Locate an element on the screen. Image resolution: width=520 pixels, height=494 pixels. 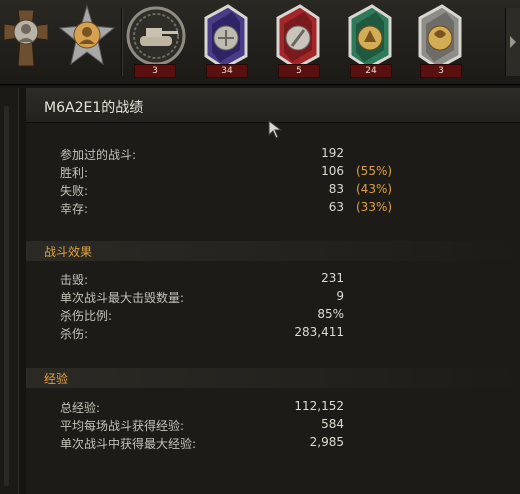
green-ribbon-medal: 24 is located at coordinates (370, 41).